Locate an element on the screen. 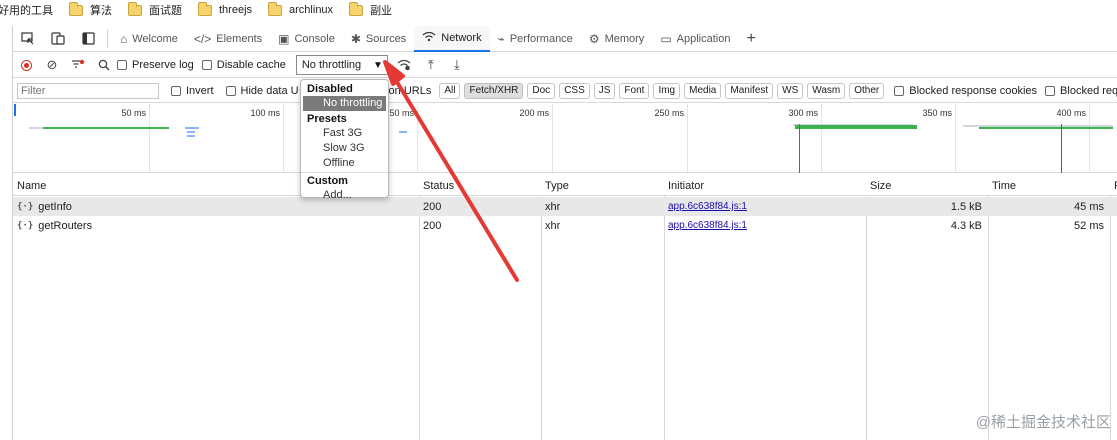  chip-font: Font is located at coordinates (634, 90).